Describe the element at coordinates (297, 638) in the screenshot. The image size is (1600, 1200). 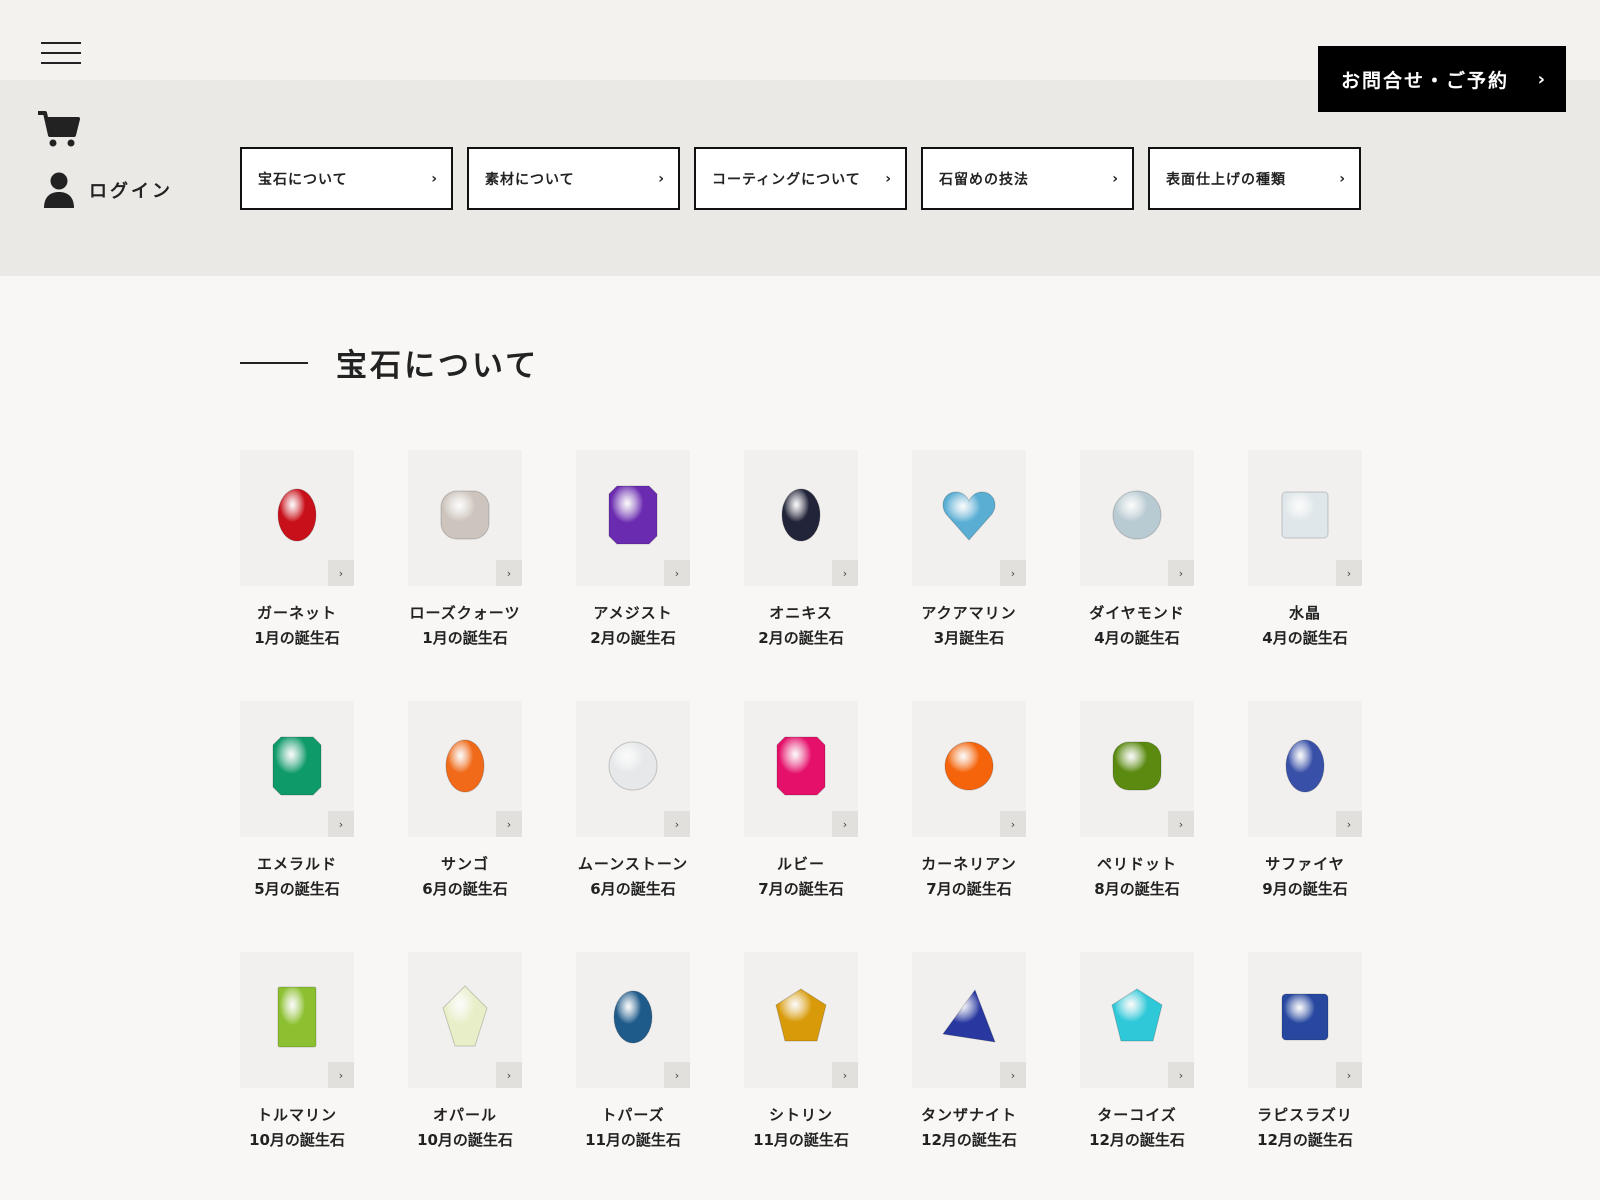
I see `gem-birth-month: 1月の誕生石` at that location.